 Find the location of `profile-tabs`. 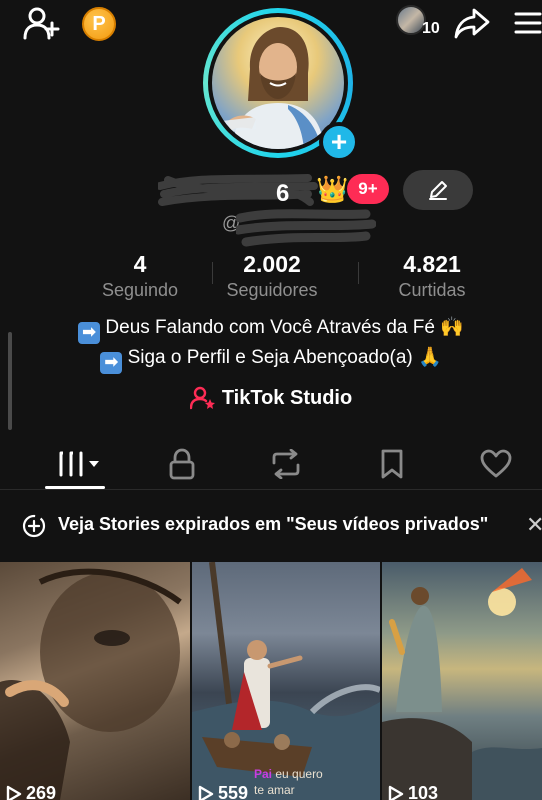

profile-tabs is located at coordinates (271, 463).